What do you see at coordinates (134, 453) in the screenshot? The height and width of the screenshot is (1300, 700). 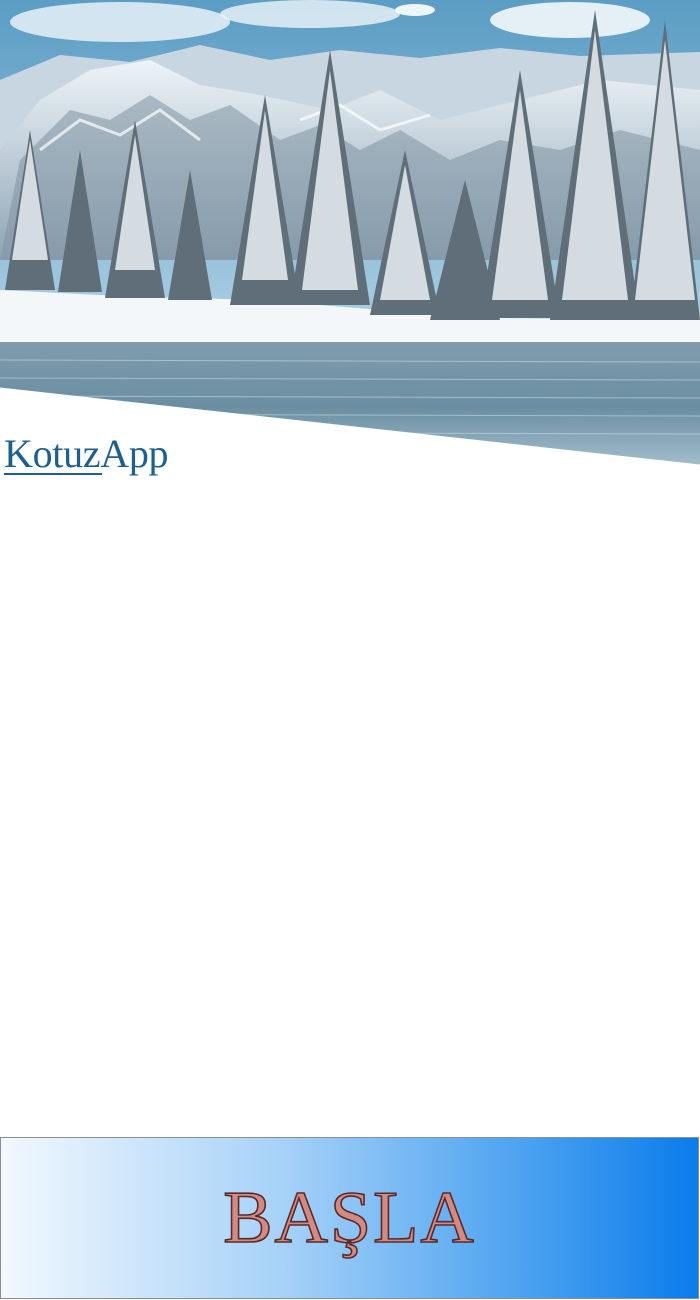 I see `app-logo-part2: App` at bounding box center [134, 453].